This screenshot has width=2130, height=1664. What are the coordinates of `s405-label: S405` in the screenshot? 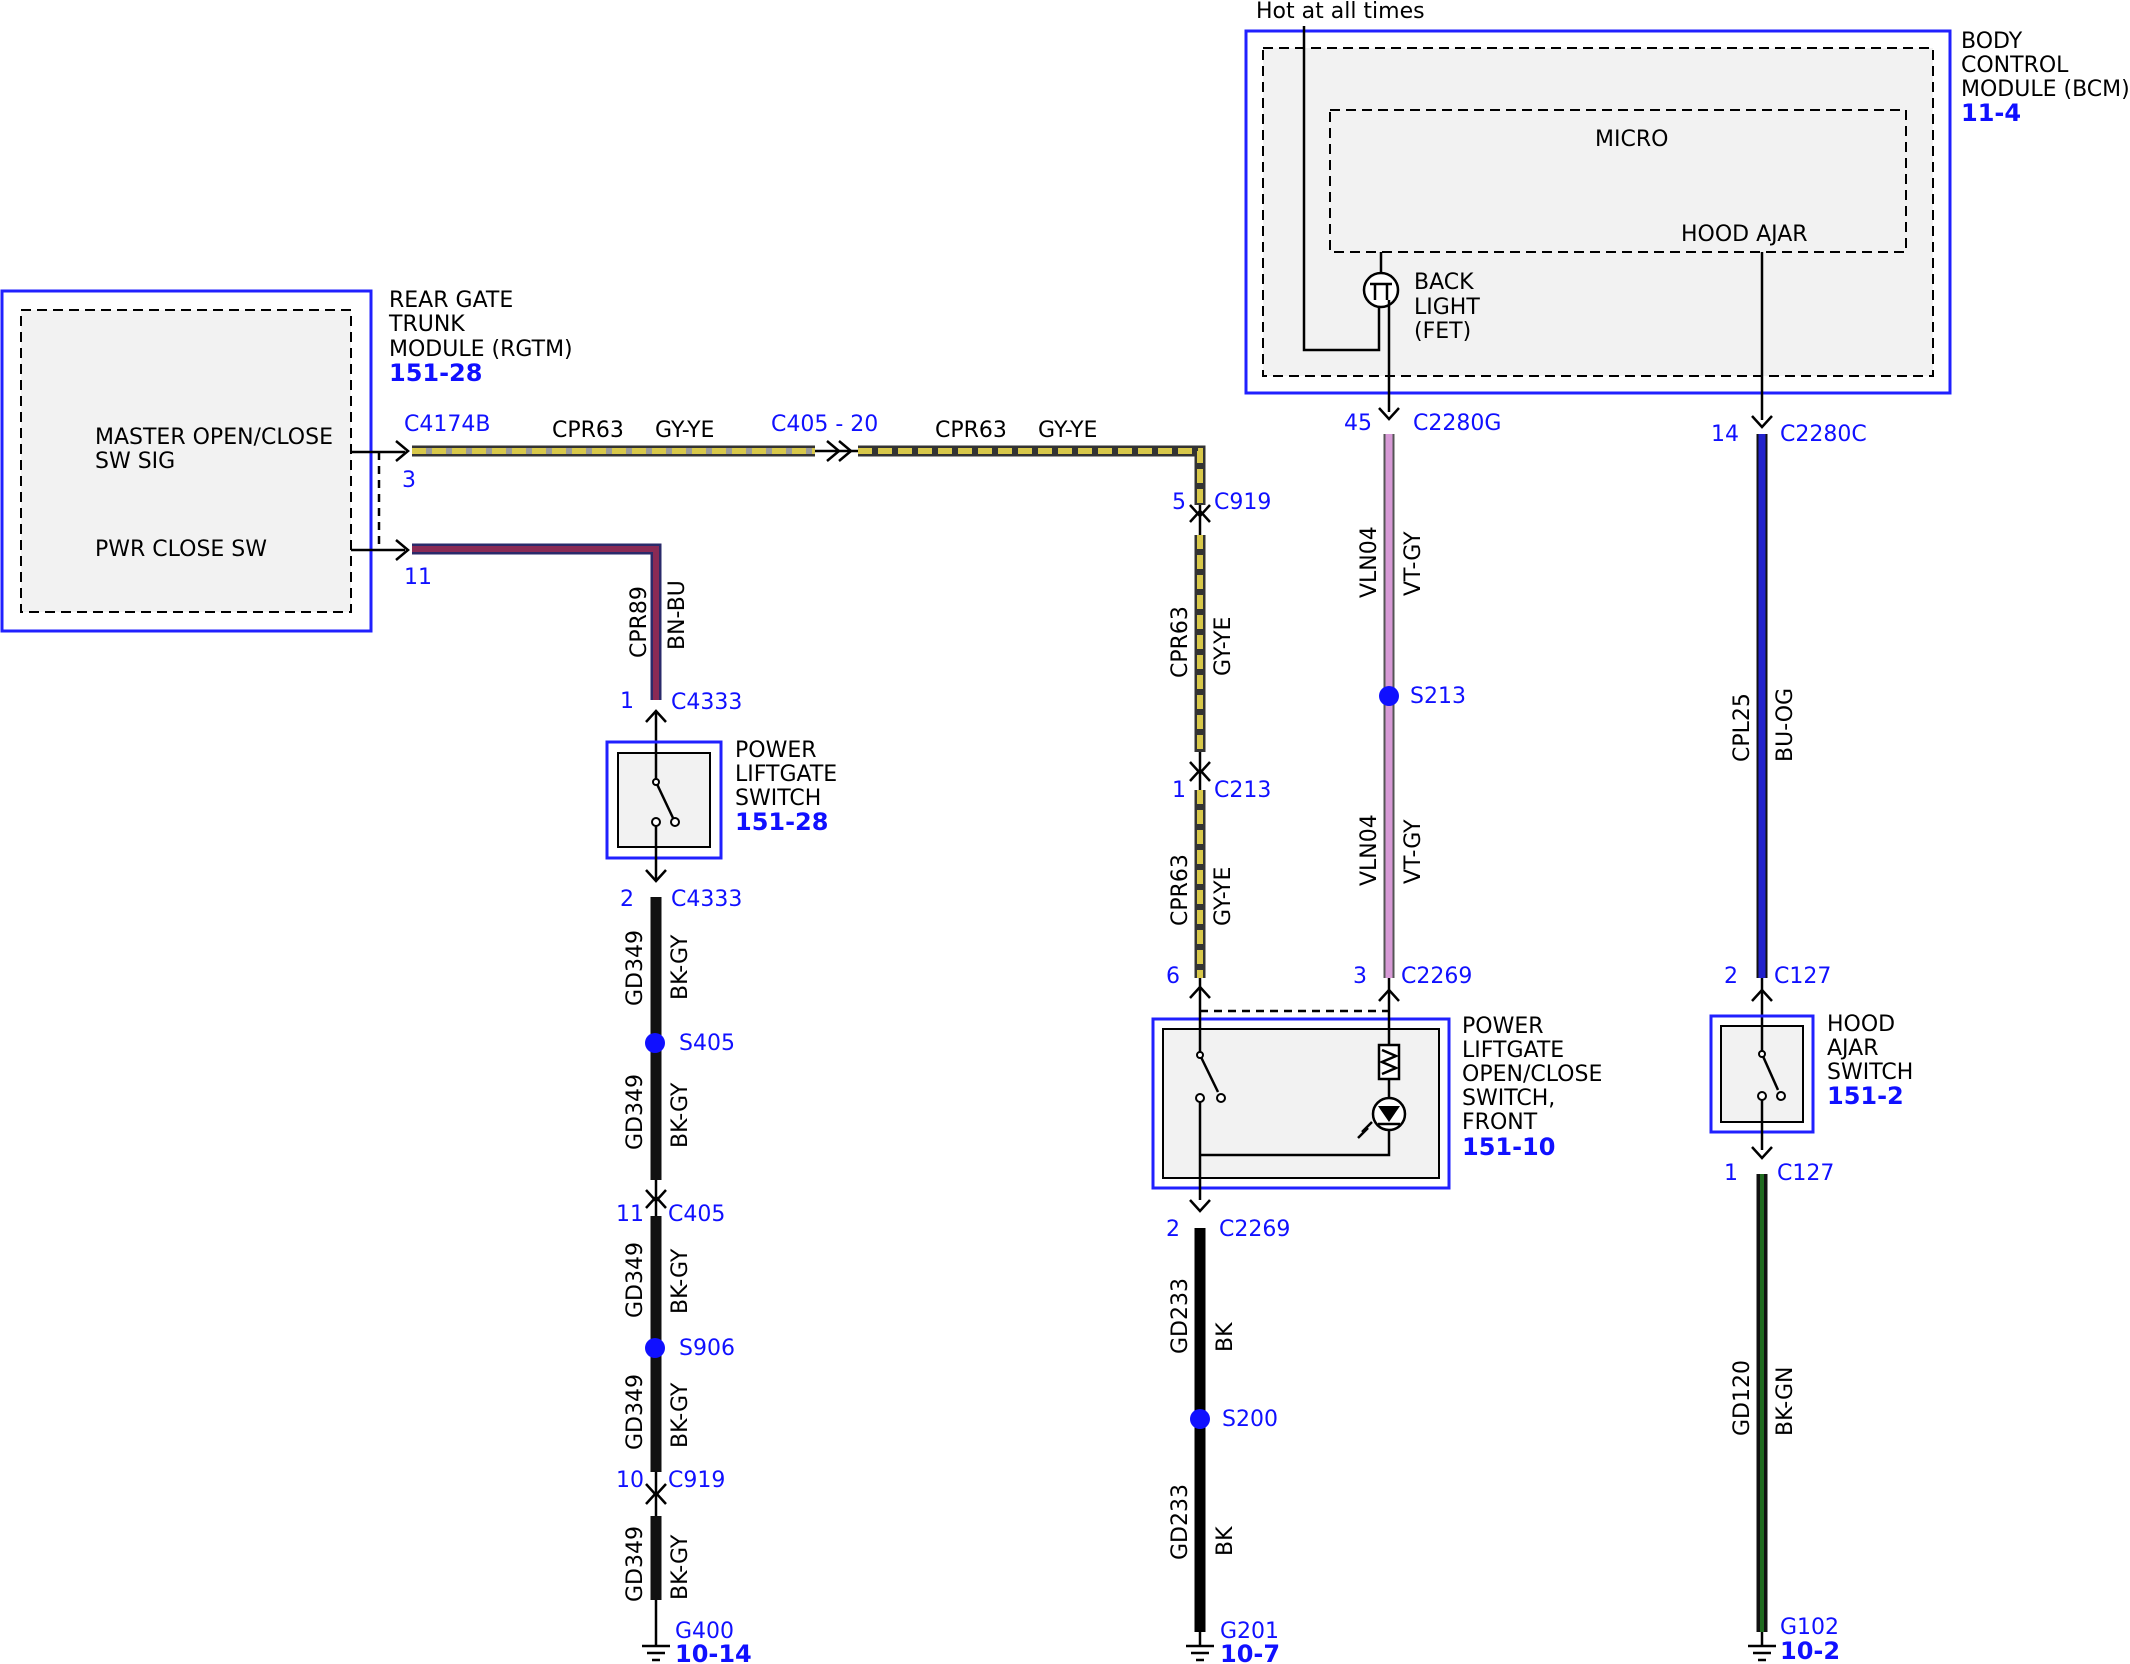 It's located at (707, 1043).